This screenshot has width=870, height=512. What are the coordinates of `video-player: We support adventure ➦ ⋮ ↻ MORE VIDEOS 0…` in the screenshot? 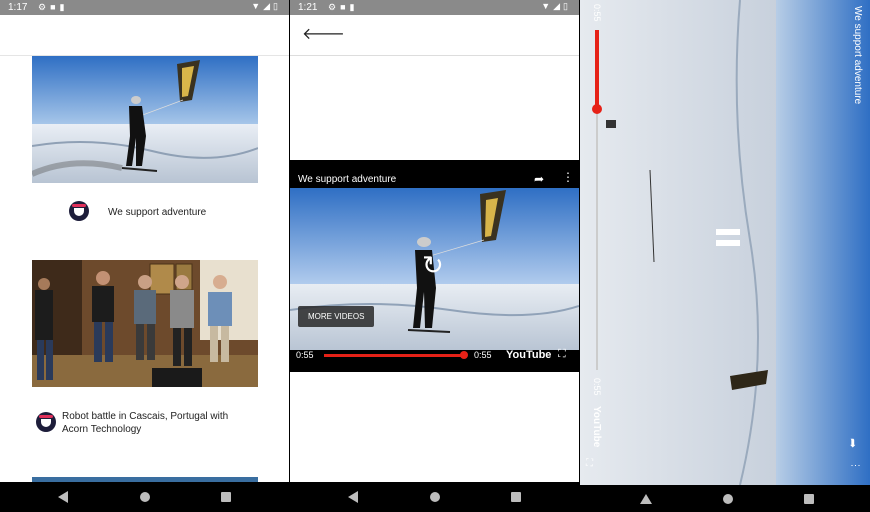 It's located at (434, 266).